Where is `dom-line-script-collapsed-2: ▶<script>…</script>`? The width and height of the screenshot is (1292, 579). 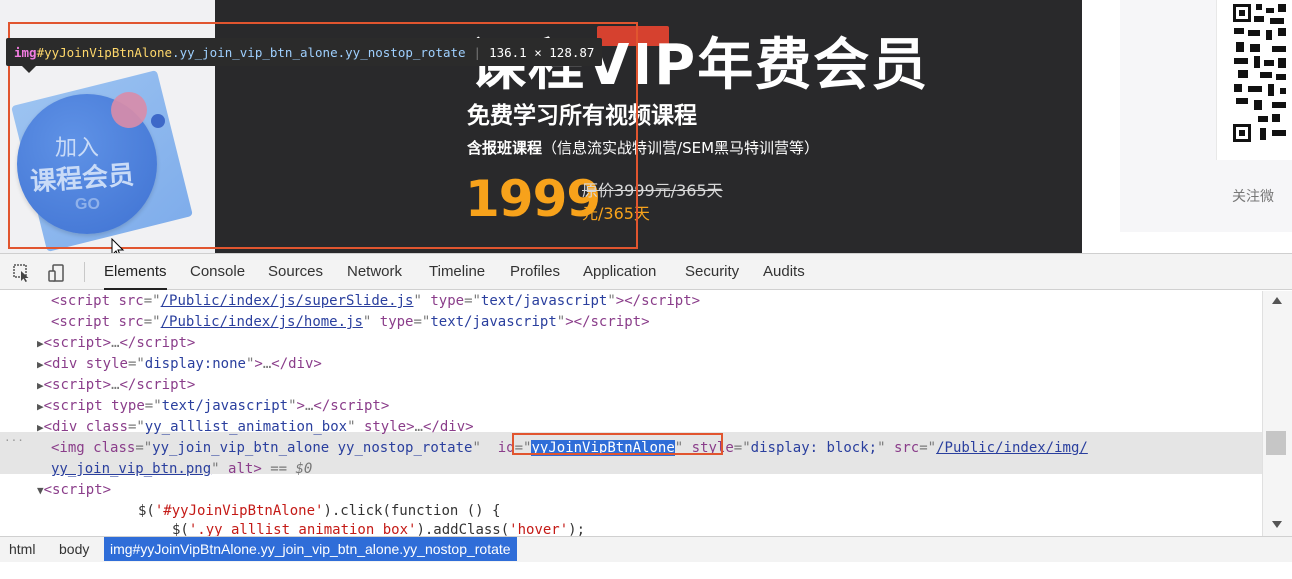
dom-line-script-collapsed-2: ▶<script>…</script> is located at coordinates (116, 385).